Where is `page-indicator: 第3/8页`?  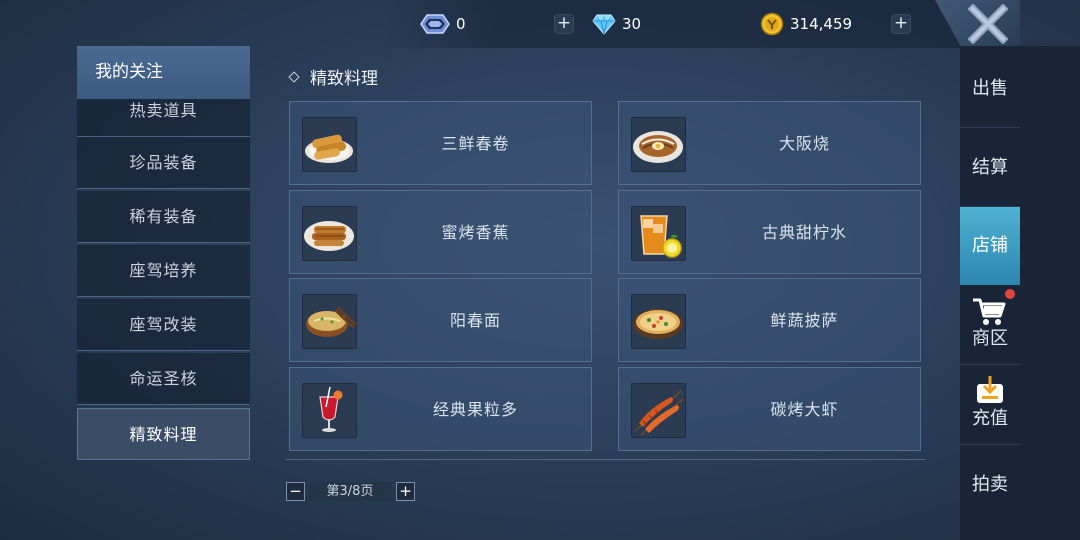
page-indicator: 第3/8页 is located at coordinates (350, 491).